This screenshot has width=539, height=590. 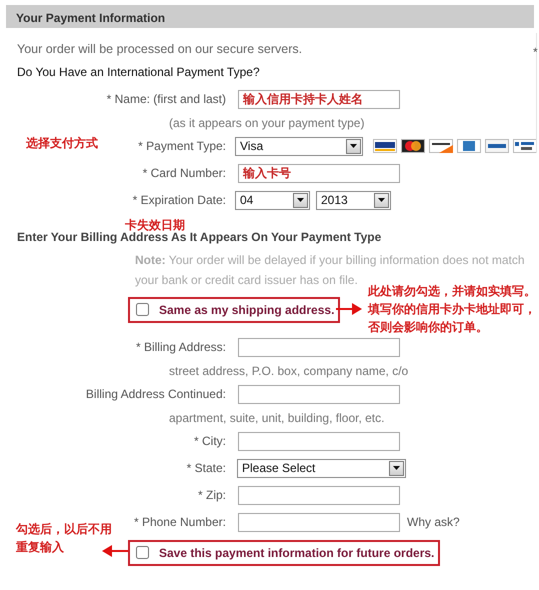 I want to click on section-header: Your Payment Information, so click(x=270, y=16).